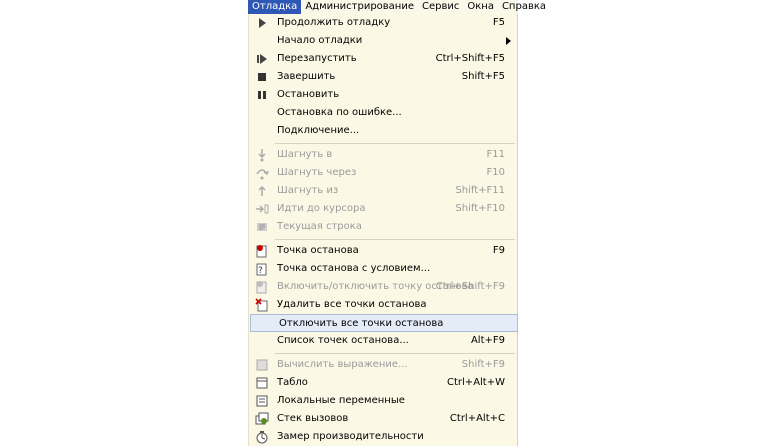  What do you see at coordinates (508, 41) in the screenshot?
I see `submenu-arrow-icon` at bounding box center [508, 41].